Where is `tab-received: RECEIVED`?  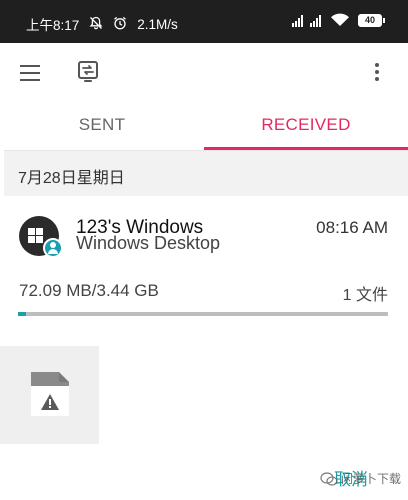
tab-received: RECEIVED is located at coordinates (306, 126).